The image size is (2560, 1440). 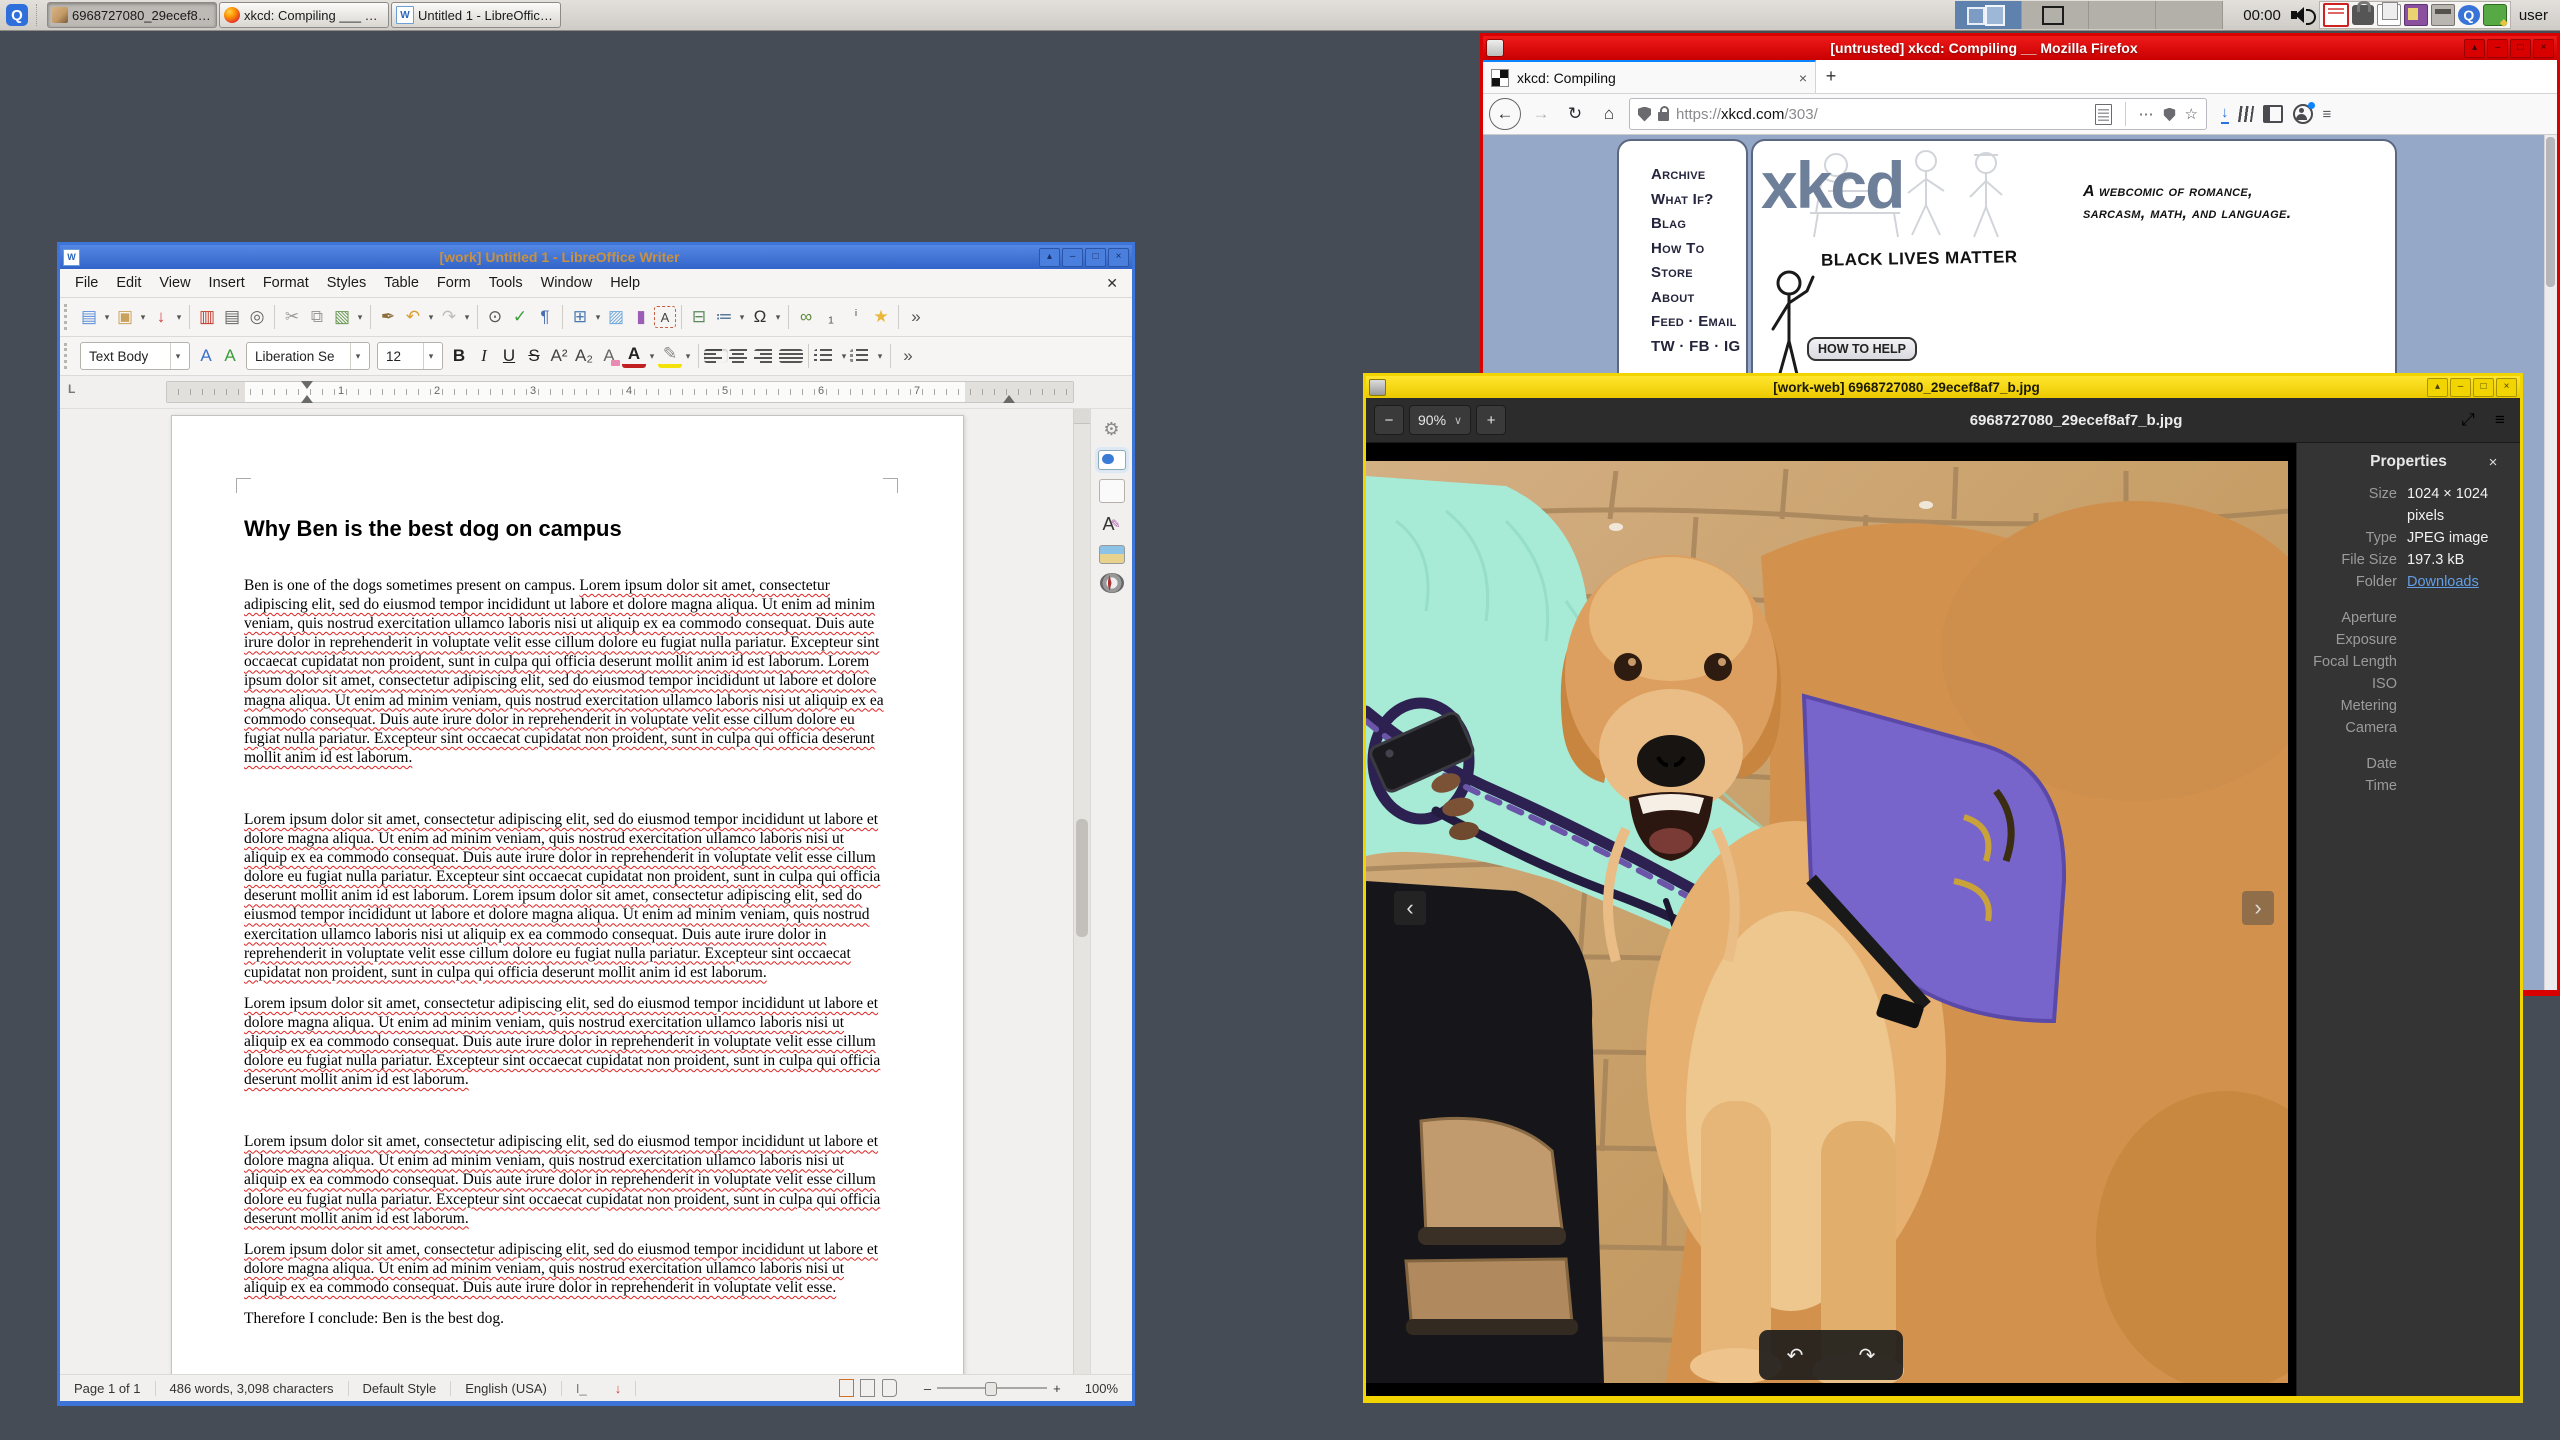 What do you see at coordinates (2225, 114) in the screenshot?
I see `downloads-icon: ↓` at bounding box center [2225, 114].